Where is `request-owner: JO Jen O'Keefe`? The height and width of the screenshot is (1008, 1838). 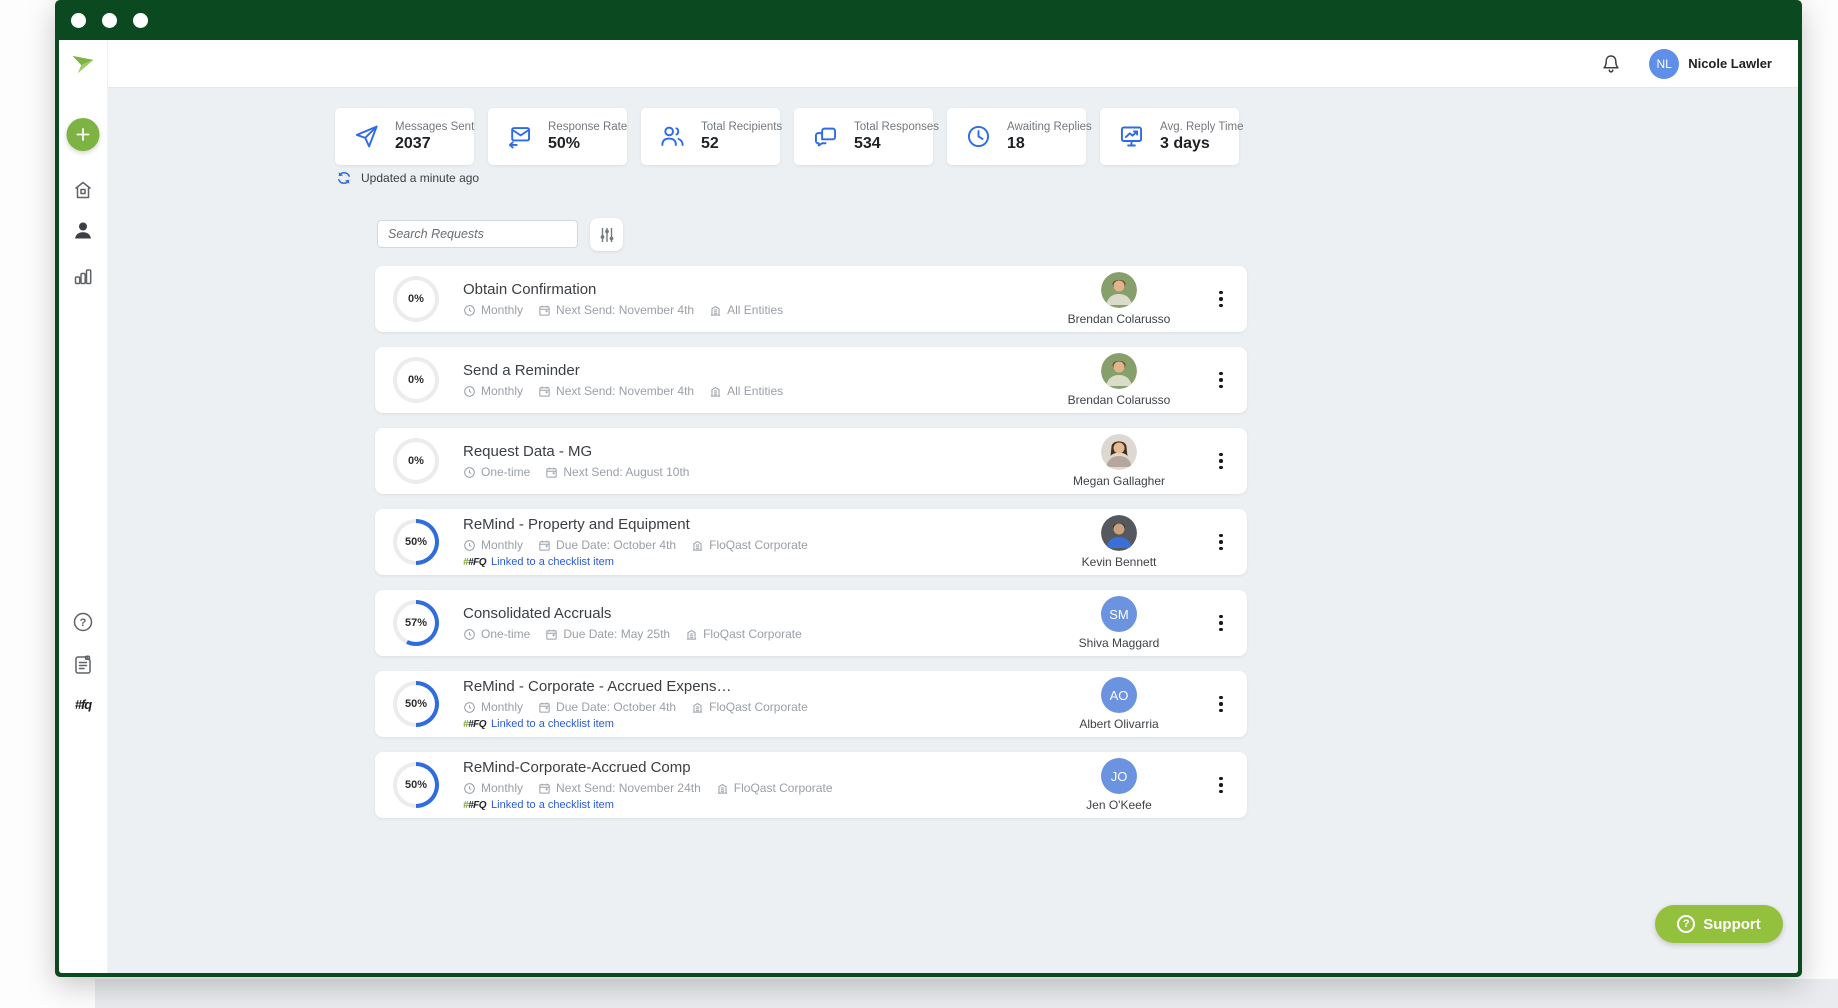 request-owner: JO Jen O'Keefe is located at coordinates (1119, 785).